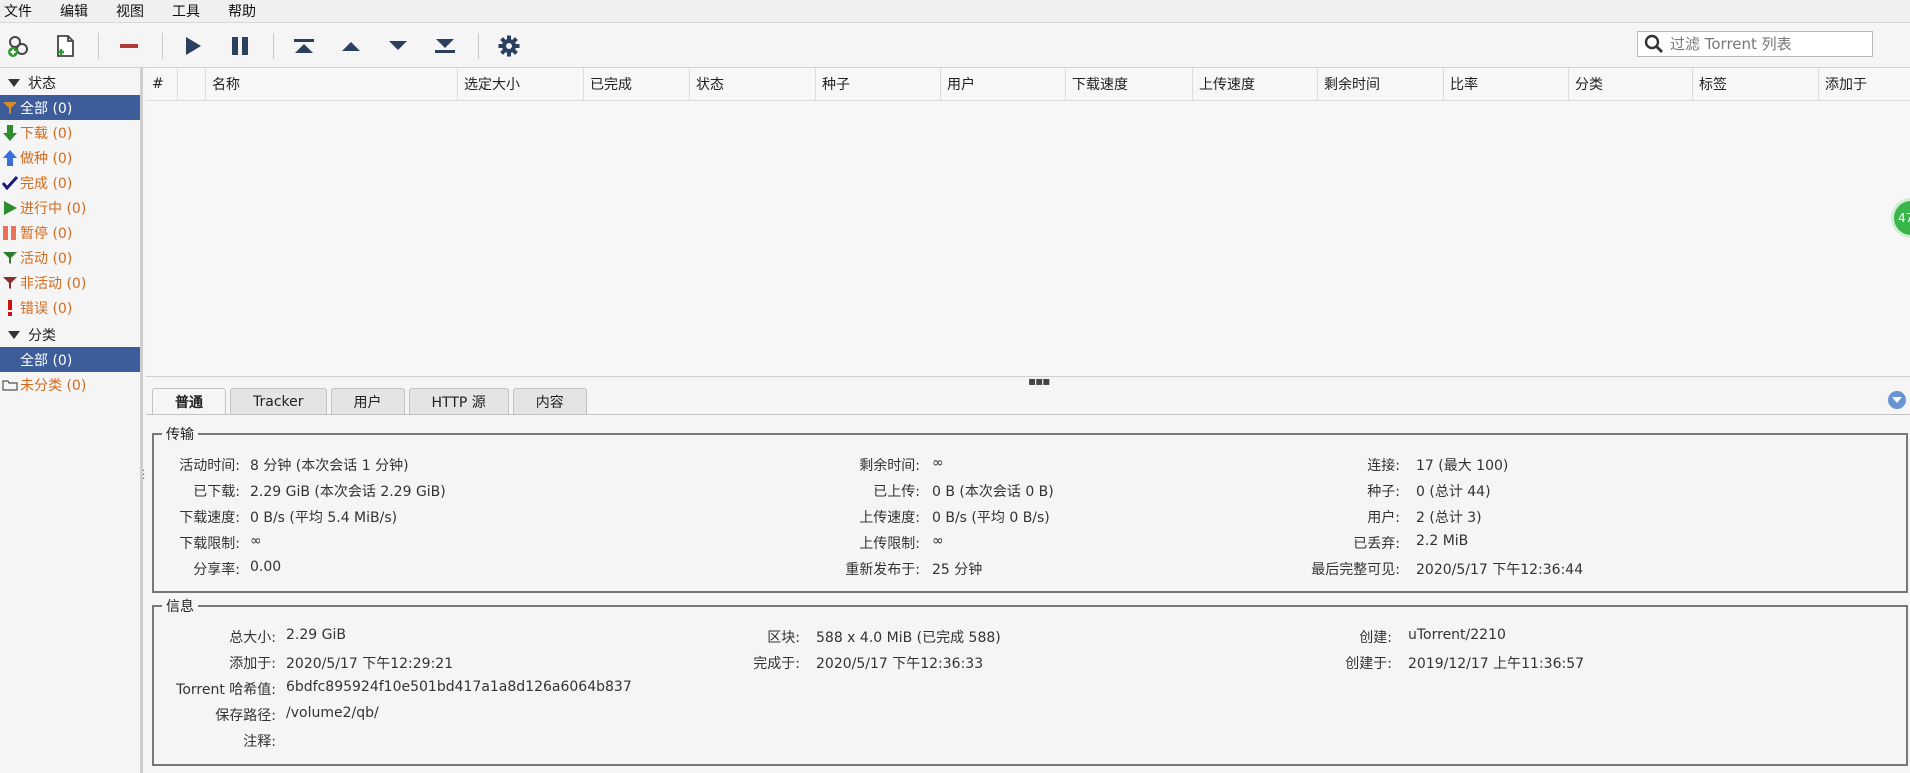  Describe the element at coordinates (957, 570) in the screenshot. I see `field-value: 25 分钟` at that location.